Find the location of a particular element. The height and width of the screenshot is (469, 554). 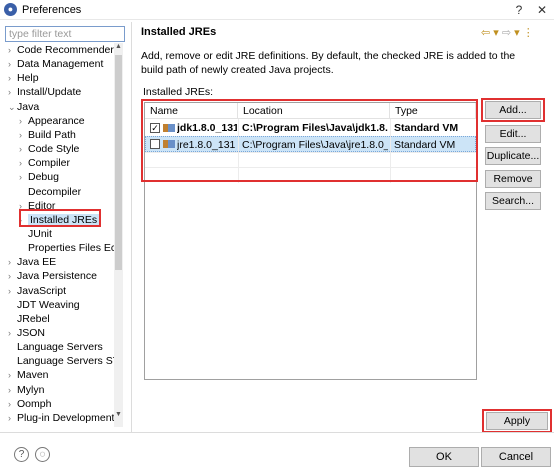

tree-item: › Java EE is located at coordinates (32, 262).